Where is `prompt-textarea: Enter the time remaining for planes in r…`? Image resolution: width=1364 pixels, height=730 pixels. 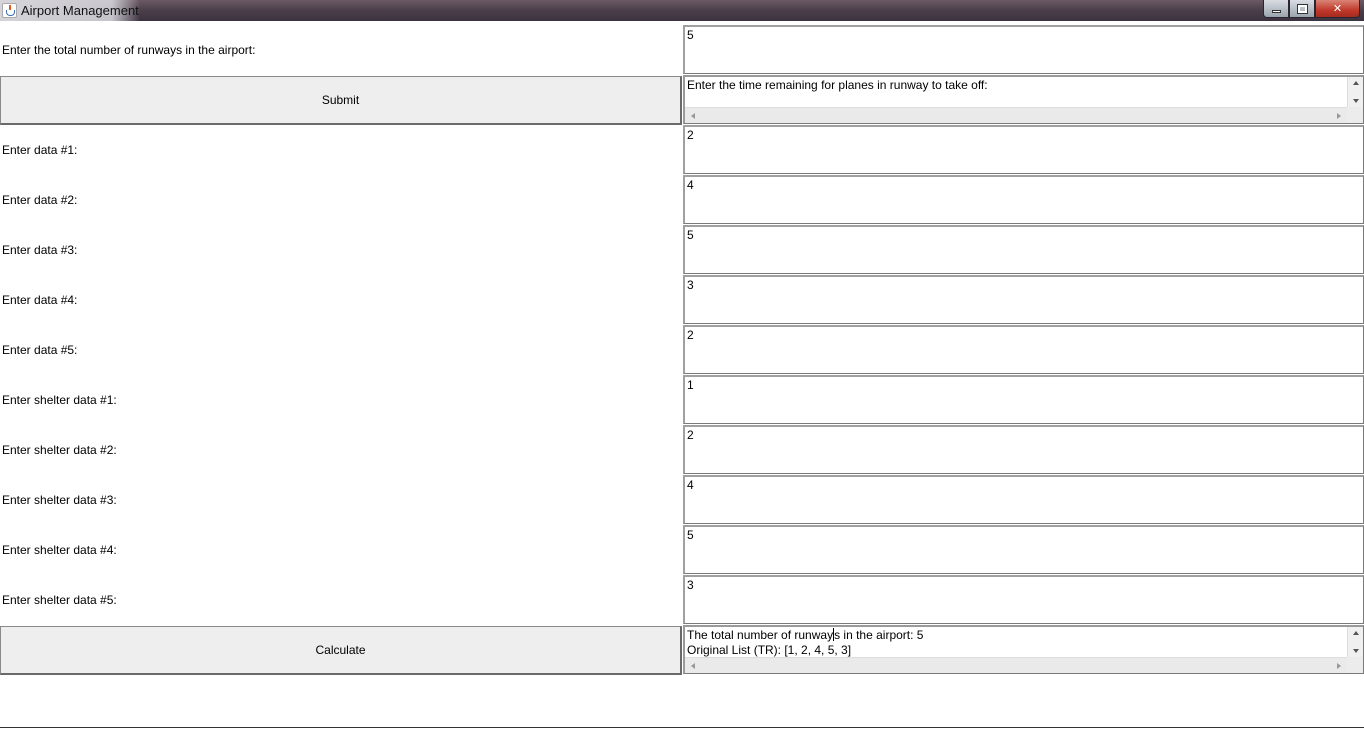 prompt-textarea: Enter the time remaining for planes in r… is located at coordinates (1023, 99).